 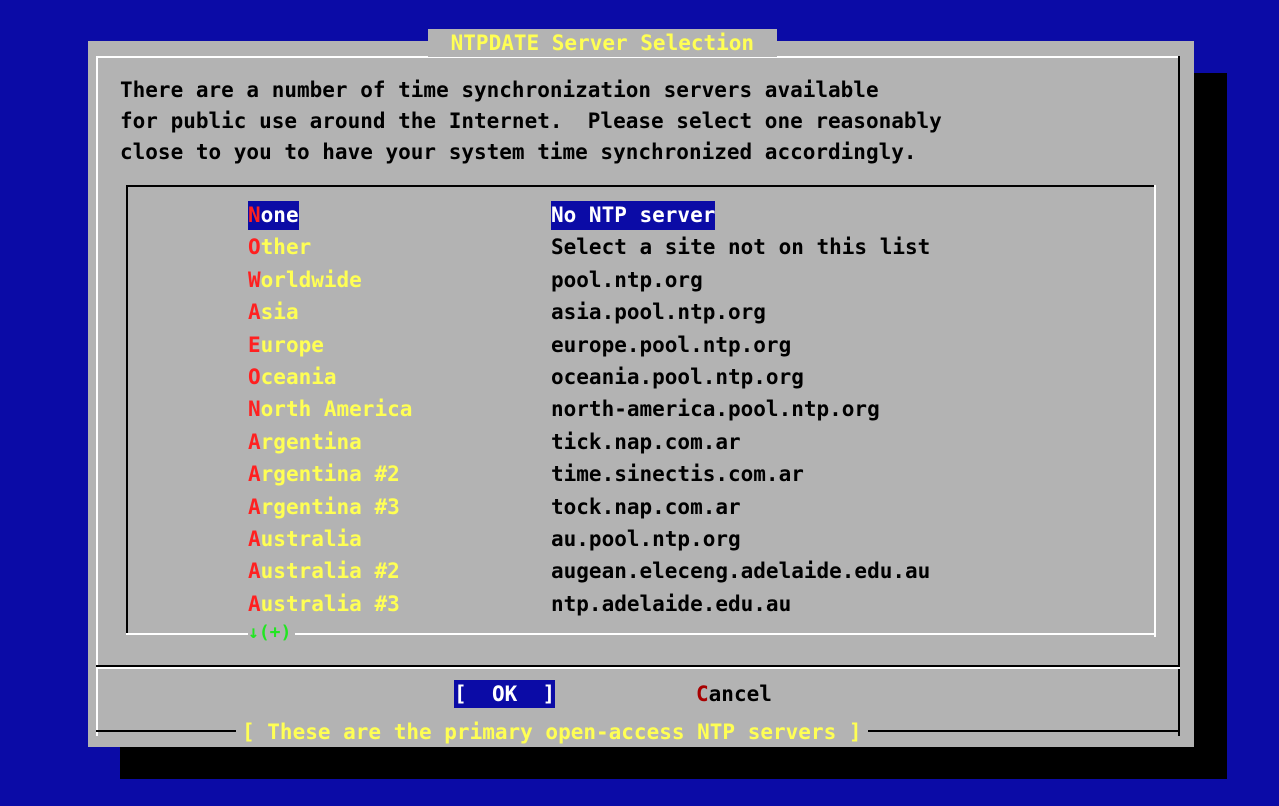 What do you see at coordinates (702, 694) in the screenshot?
I see `cancel-hotkey: C` at bounding box center [702, 694].